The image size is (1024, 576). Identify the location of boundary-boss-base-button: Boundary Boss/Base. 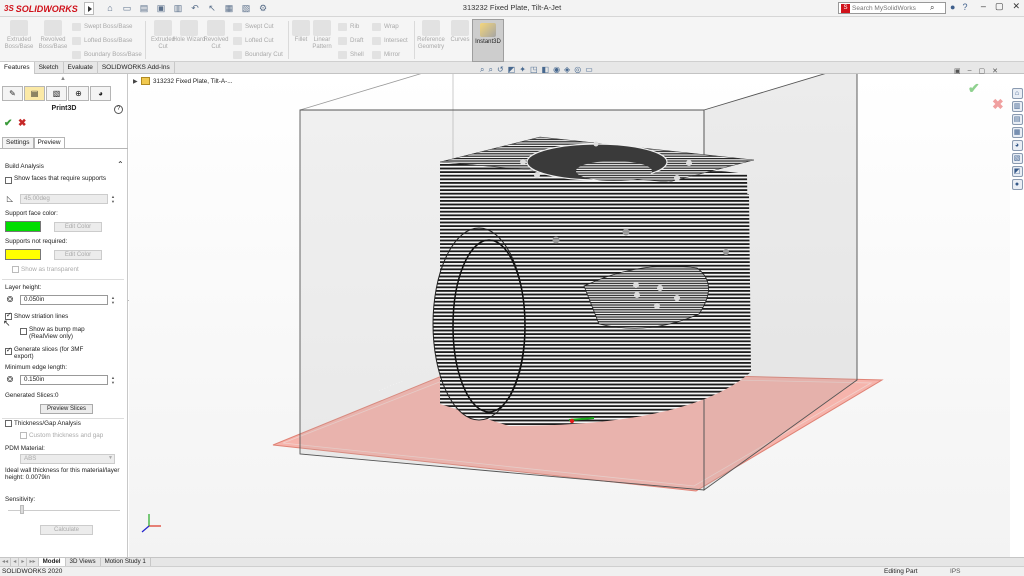
(107, 54).